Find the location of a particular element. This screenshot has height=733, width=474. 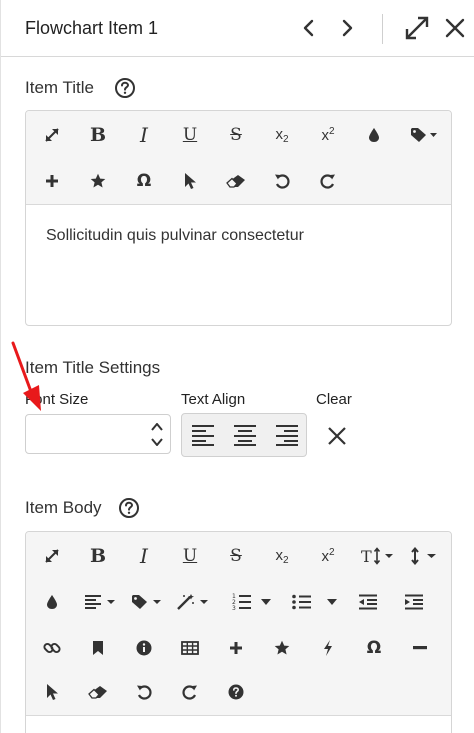

expand-button is located at coordinates (417, 28).